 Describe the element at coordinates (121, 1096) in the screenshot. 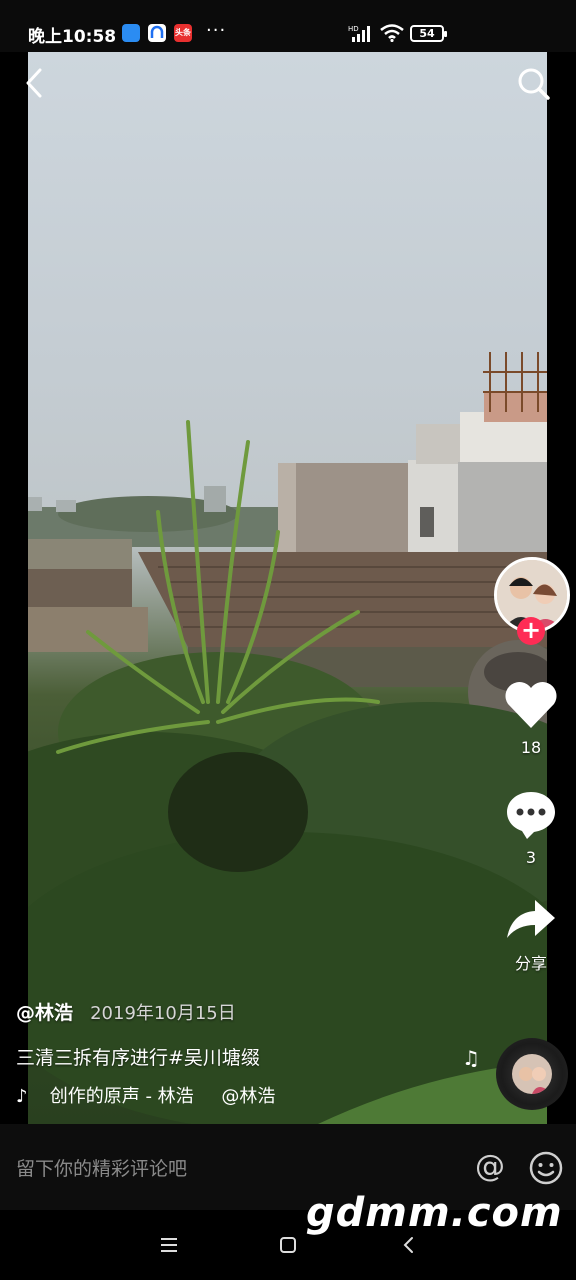

I see `music-title: 创作的原声 - 林浩` at that location.